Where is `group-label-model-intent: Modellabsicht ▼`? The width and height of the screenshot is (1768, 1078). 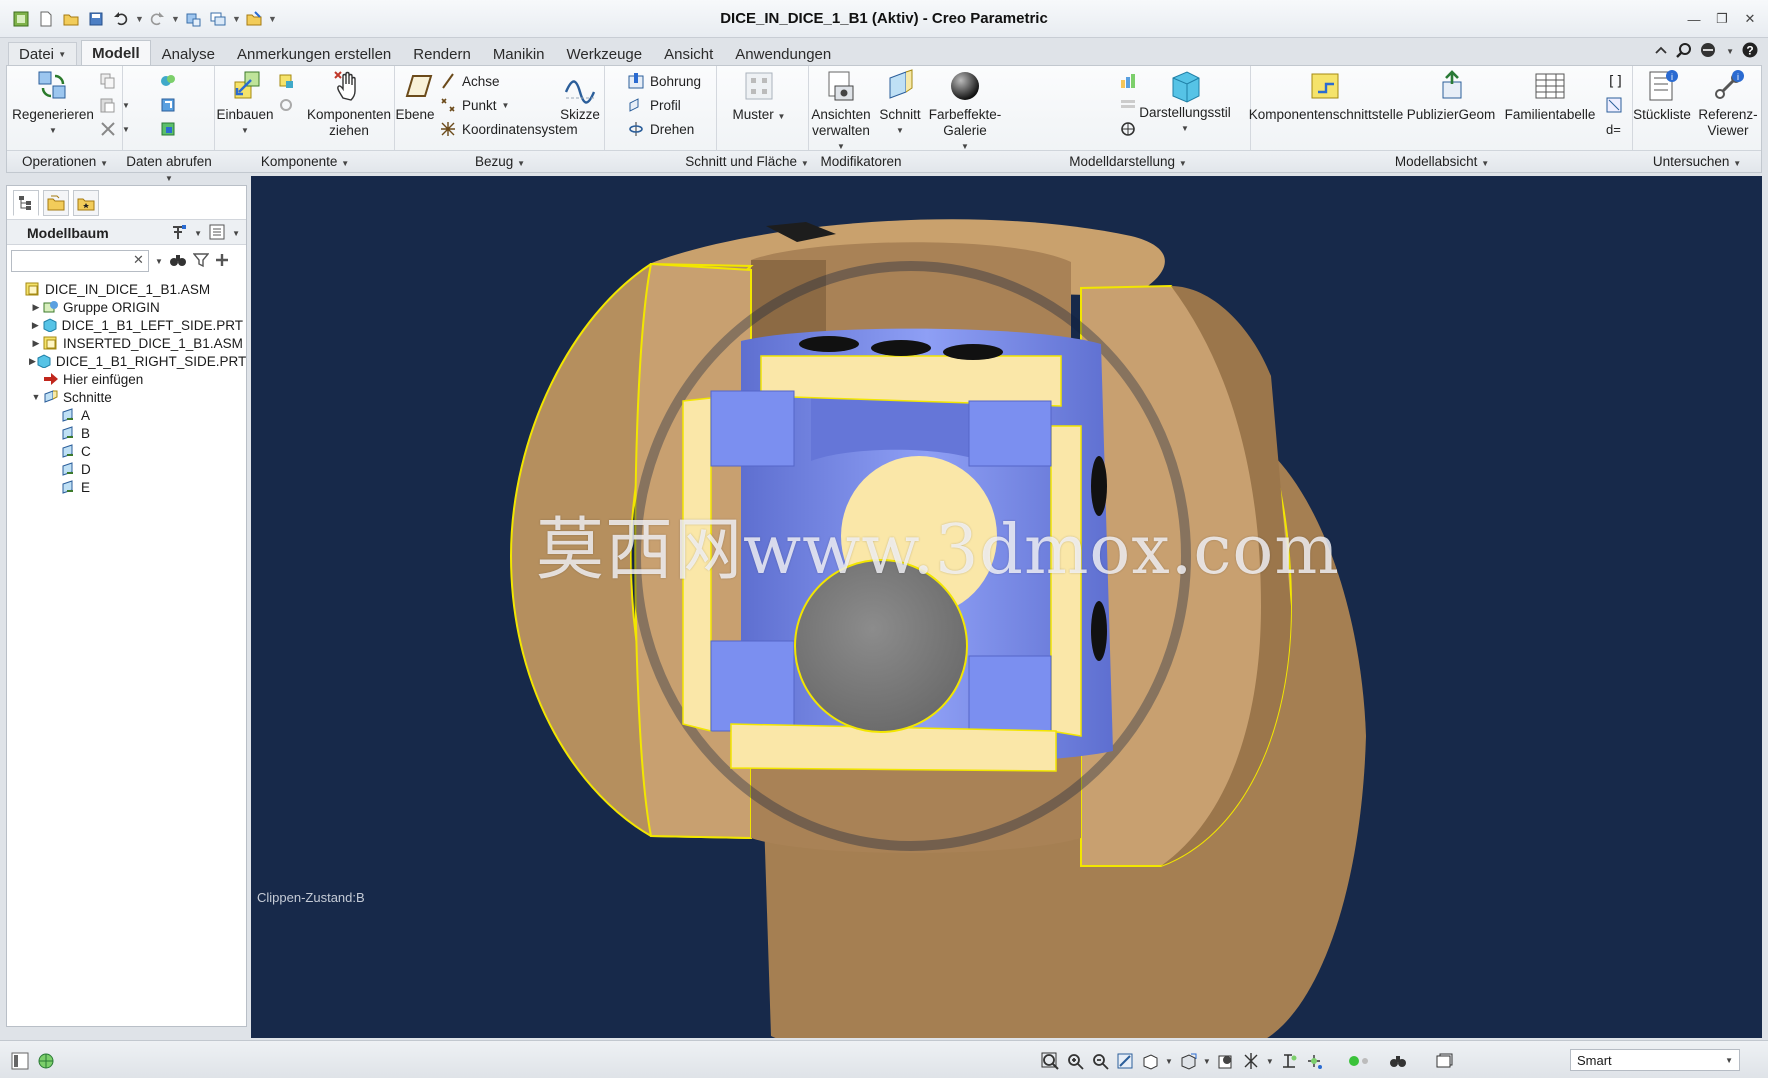
group-label-model-intent: Modellabsicht ▼ is located at coordinates (1442, 161).